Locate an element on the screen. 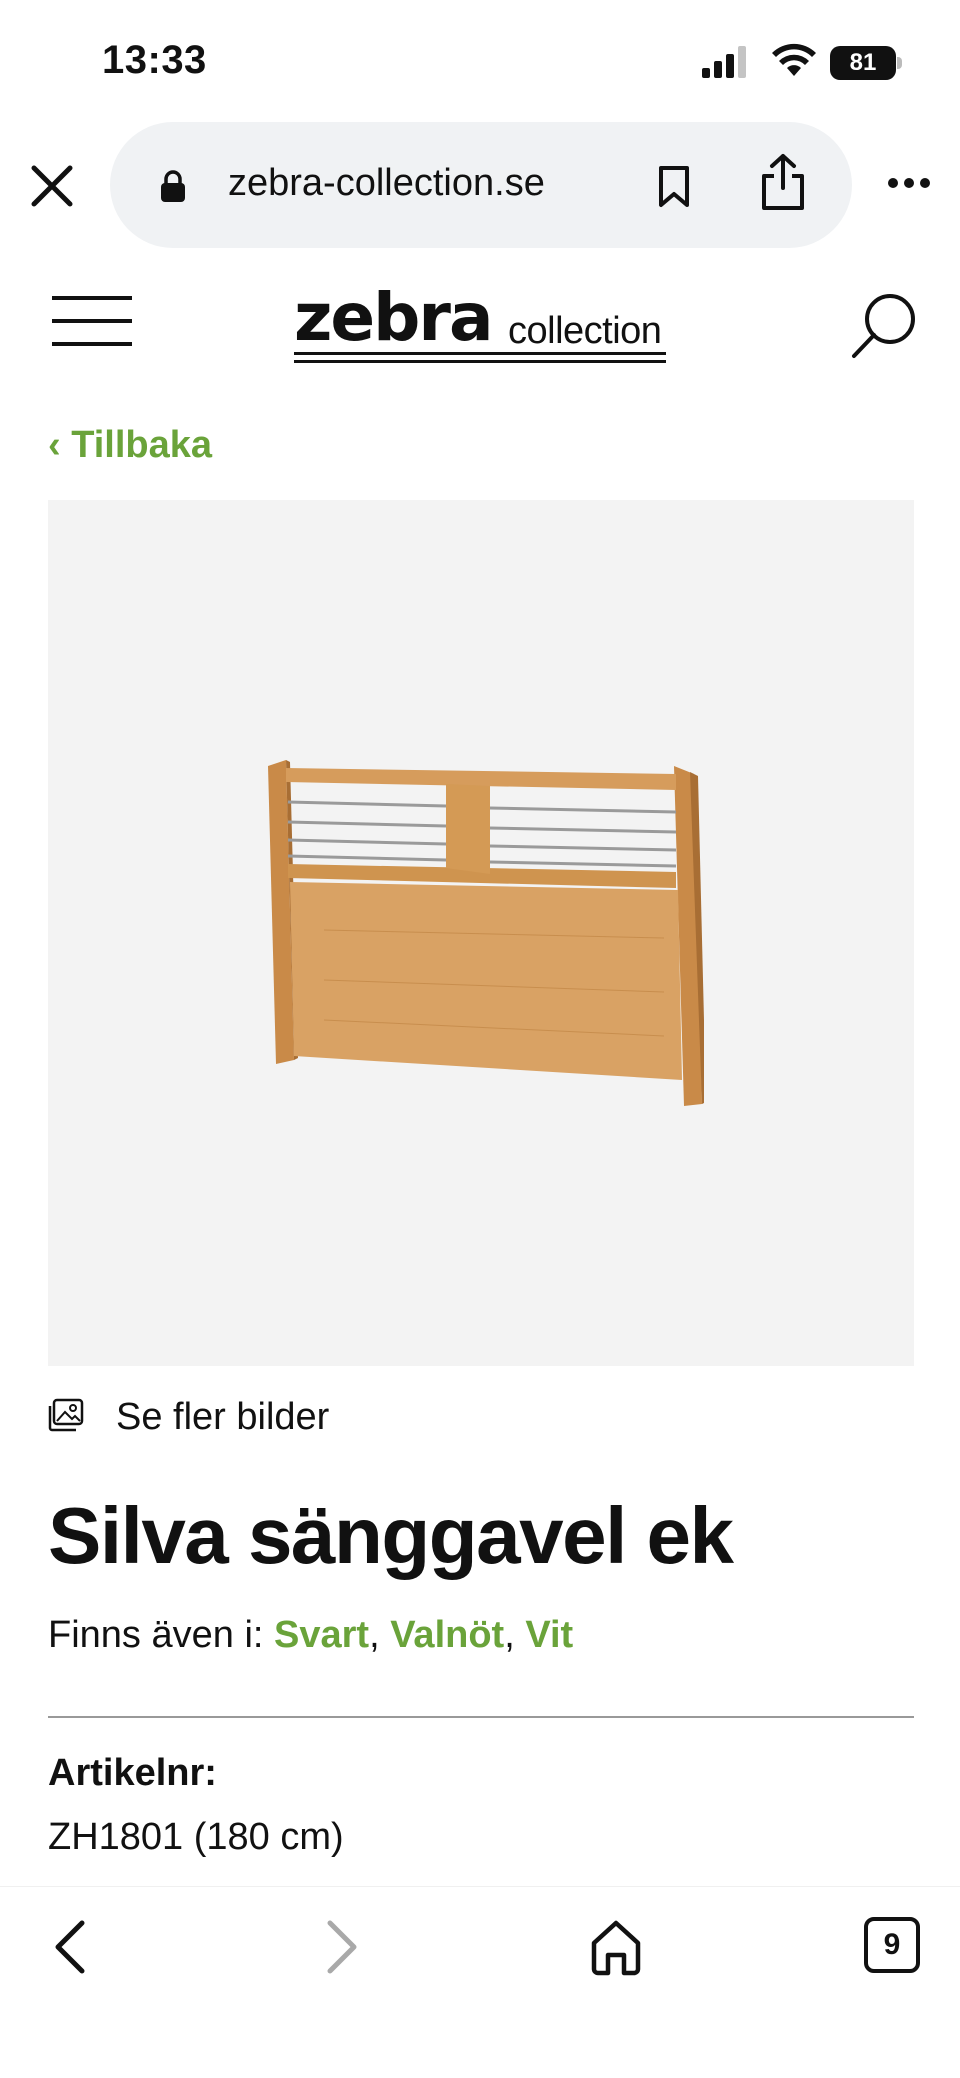  status-bar: 13:33 81 is located at coordinates (480, 60).